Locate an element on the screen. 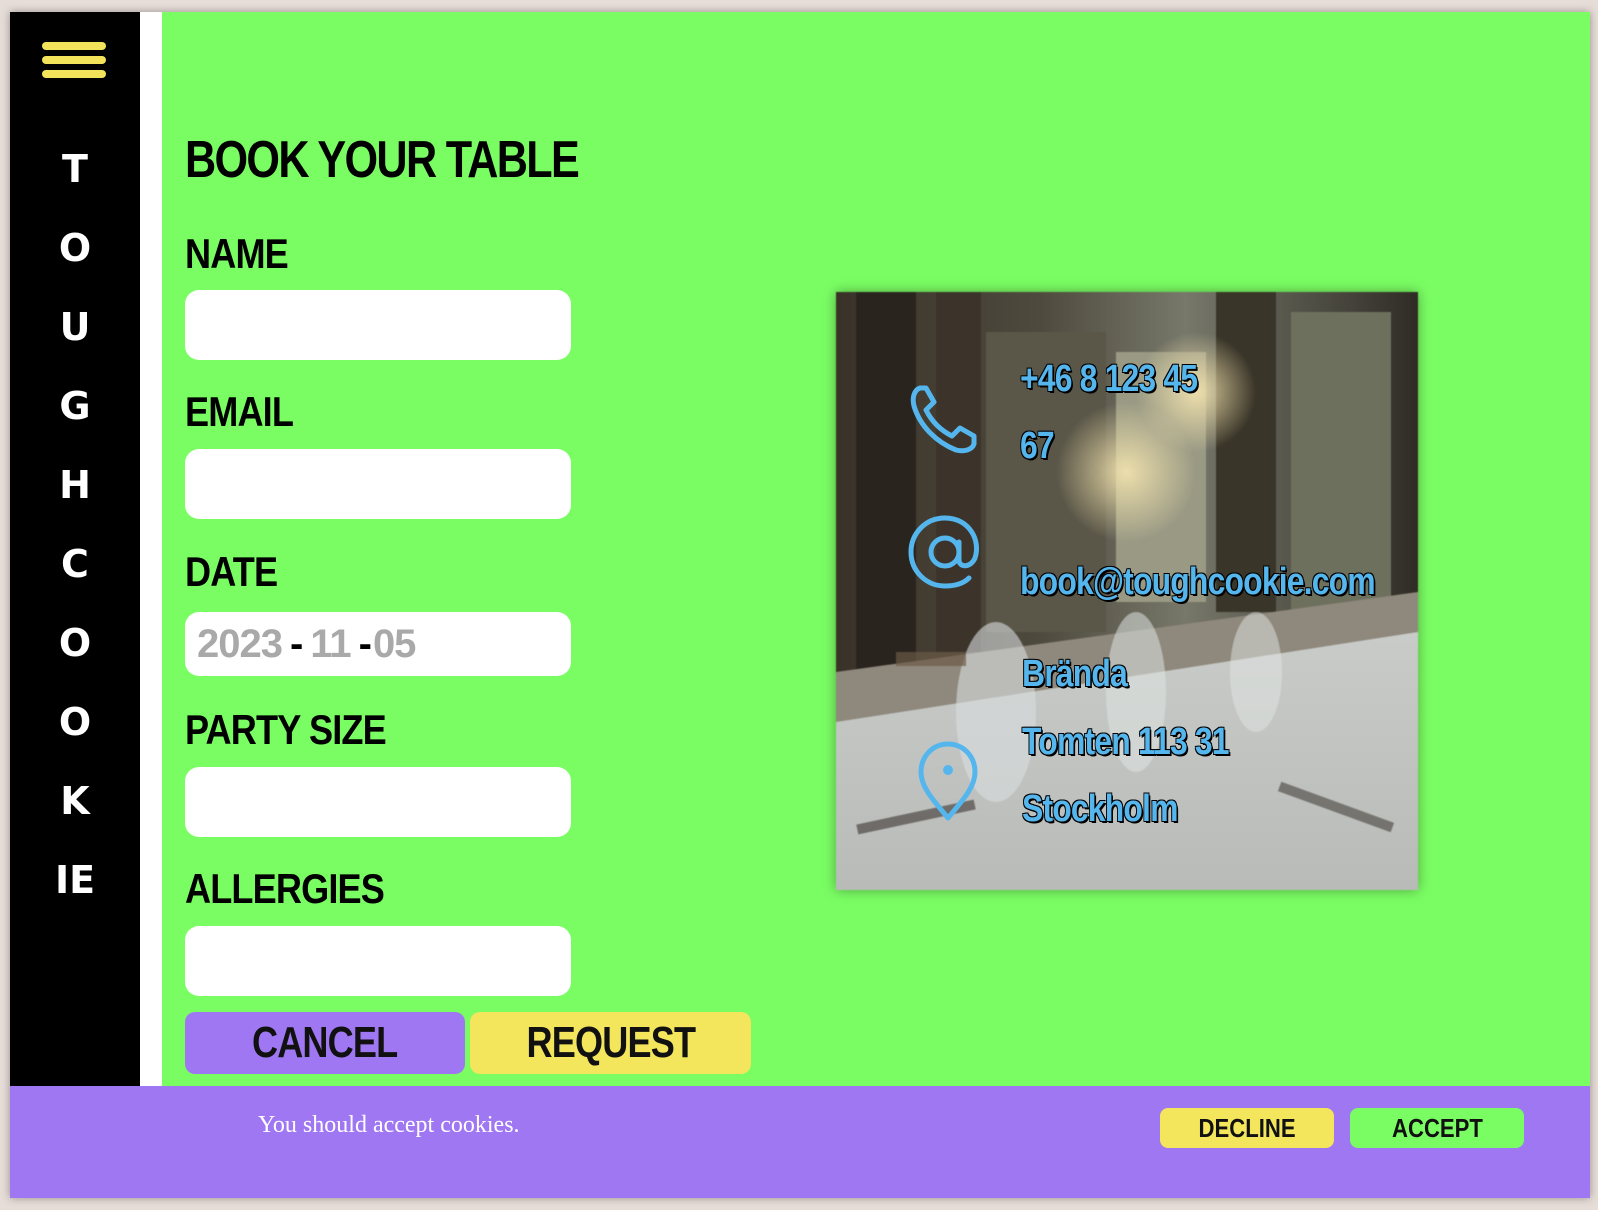  email-label: EMAIL is located at coordinates (239, 411).